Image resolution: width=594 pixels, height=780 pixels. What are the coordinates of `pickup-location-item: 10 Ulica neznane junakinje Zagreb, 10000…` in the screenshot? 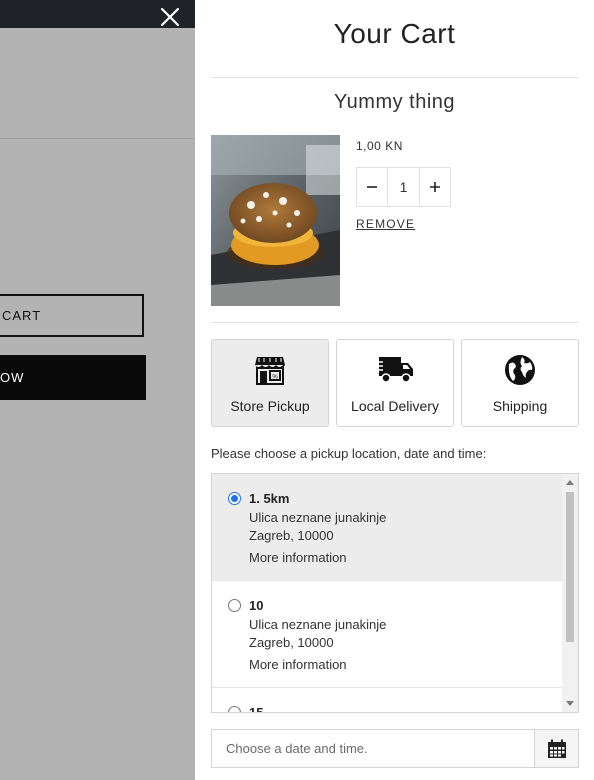 It's located at (387, 634).